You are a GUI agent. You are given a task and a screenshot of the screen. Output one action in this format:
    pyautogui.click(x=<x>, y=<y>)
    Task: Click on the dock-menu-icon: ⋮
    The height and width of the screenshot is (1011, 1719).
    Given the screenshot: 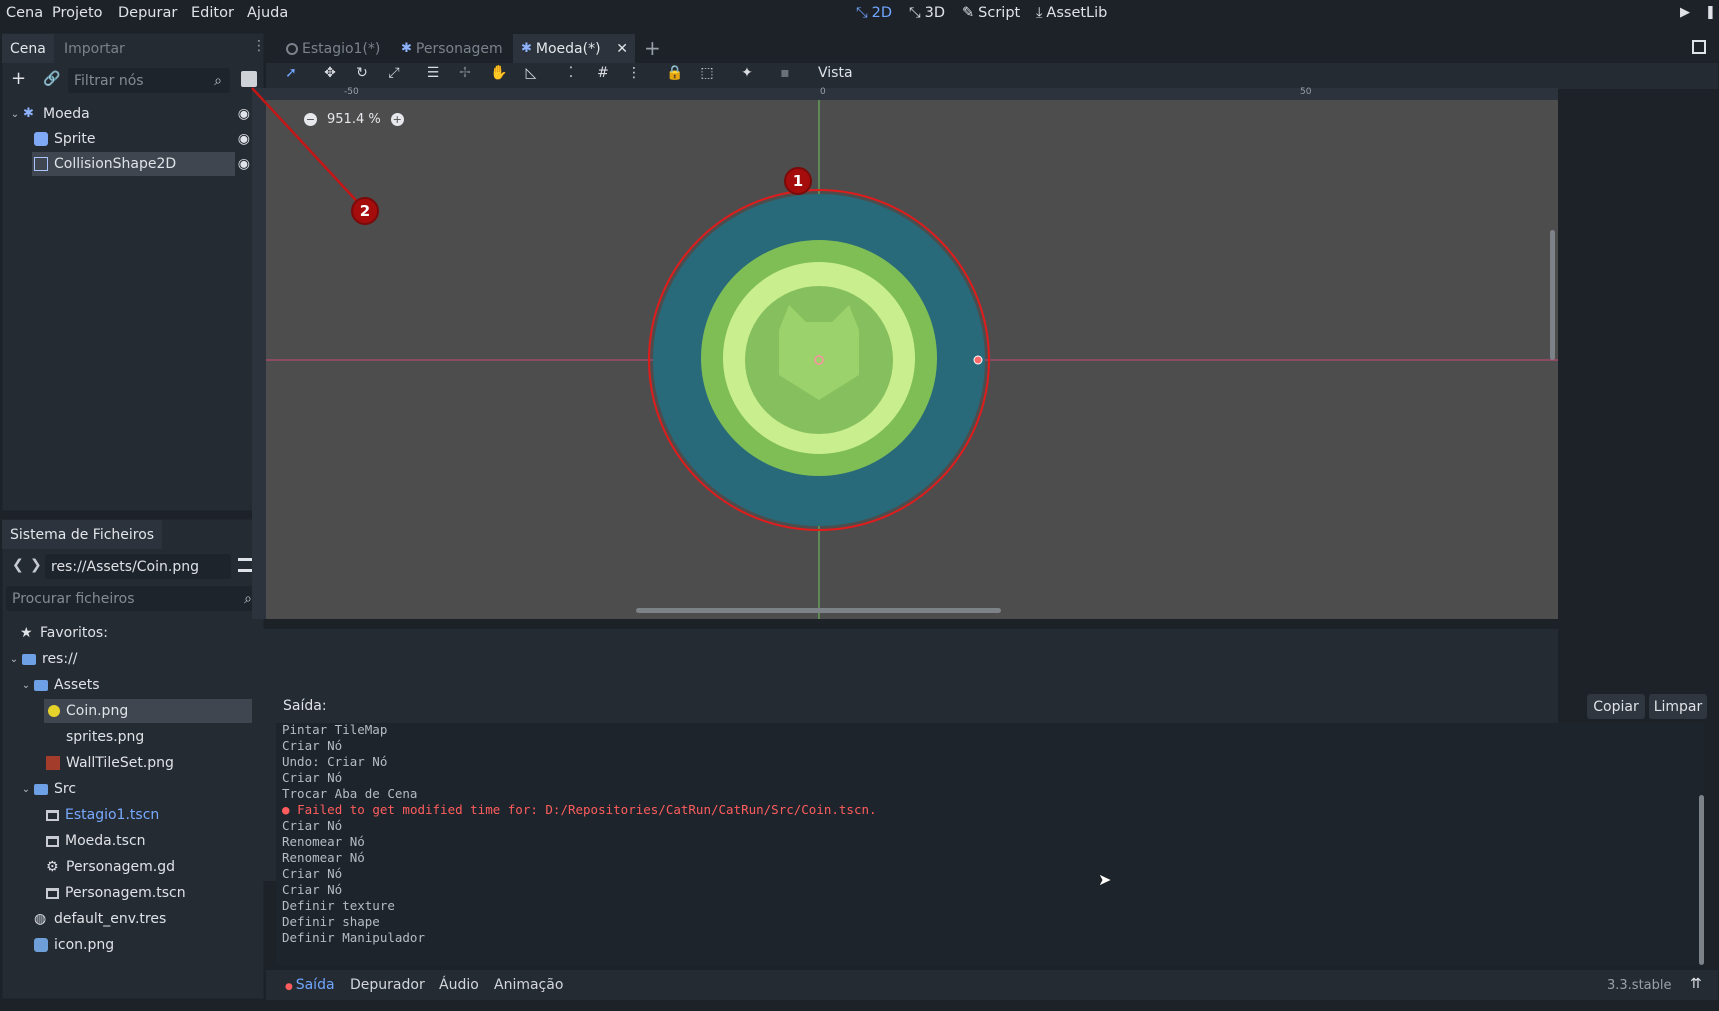 What is the action you would take?
    pyautogui.click(x=259, y=46)
    